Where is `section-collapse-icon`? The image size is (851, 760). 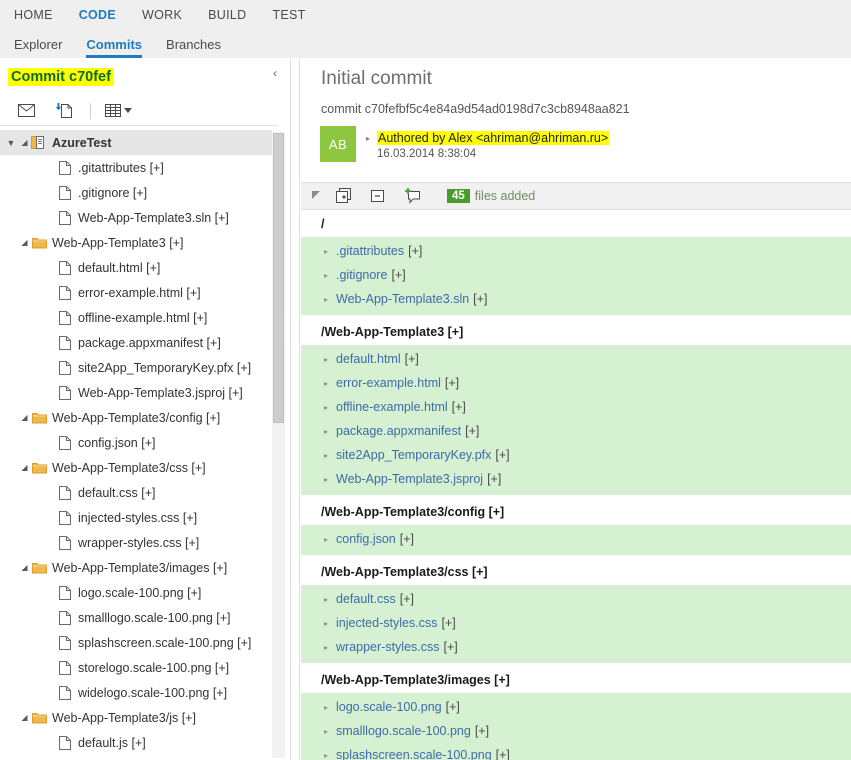 section-collapse-icon is located at coordinates (317, 196).